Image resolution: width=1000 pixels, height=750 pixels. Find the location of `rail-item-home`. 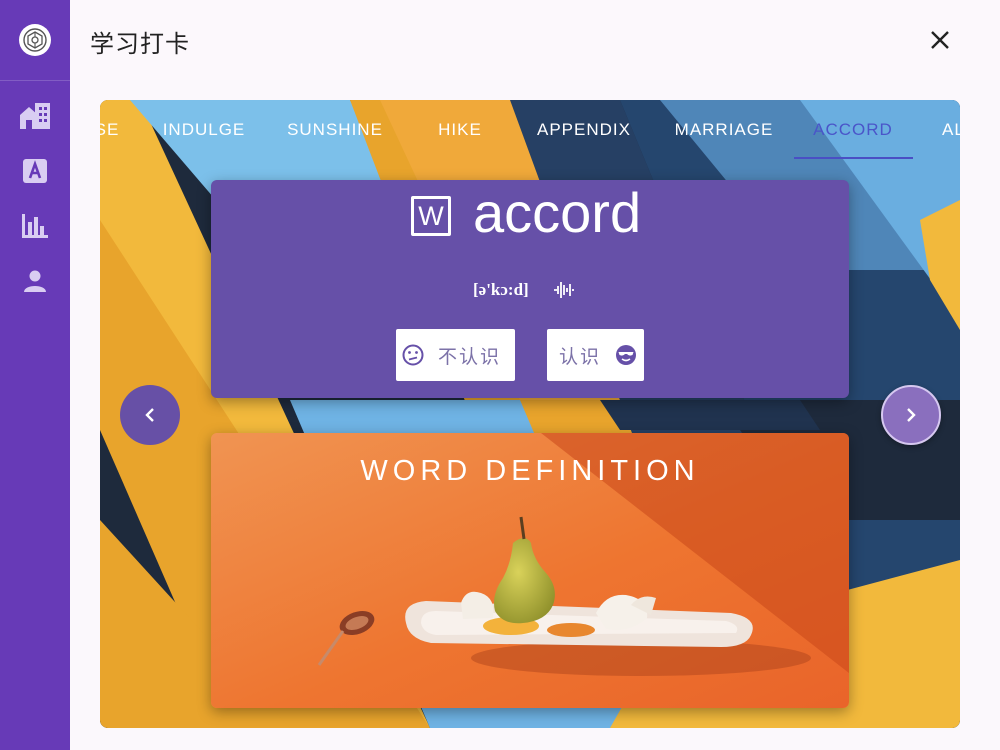

rail-item-home is located at coordinates (35, 116).